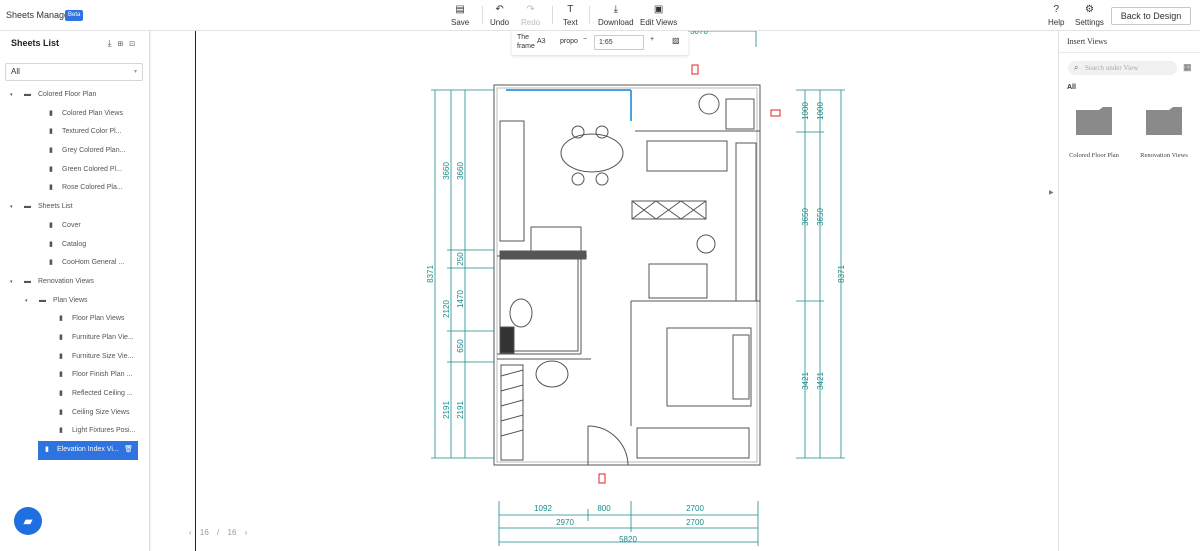 The height and width of the screenshot is (551, 1200). I want to click on export-icon: ⊡, so click(135, 43).